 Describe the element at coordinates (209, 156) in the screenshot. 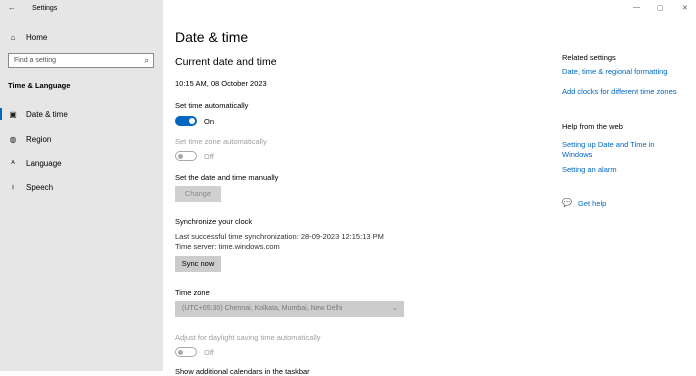

I see `set-timezone-auto-state: Off` at that location.